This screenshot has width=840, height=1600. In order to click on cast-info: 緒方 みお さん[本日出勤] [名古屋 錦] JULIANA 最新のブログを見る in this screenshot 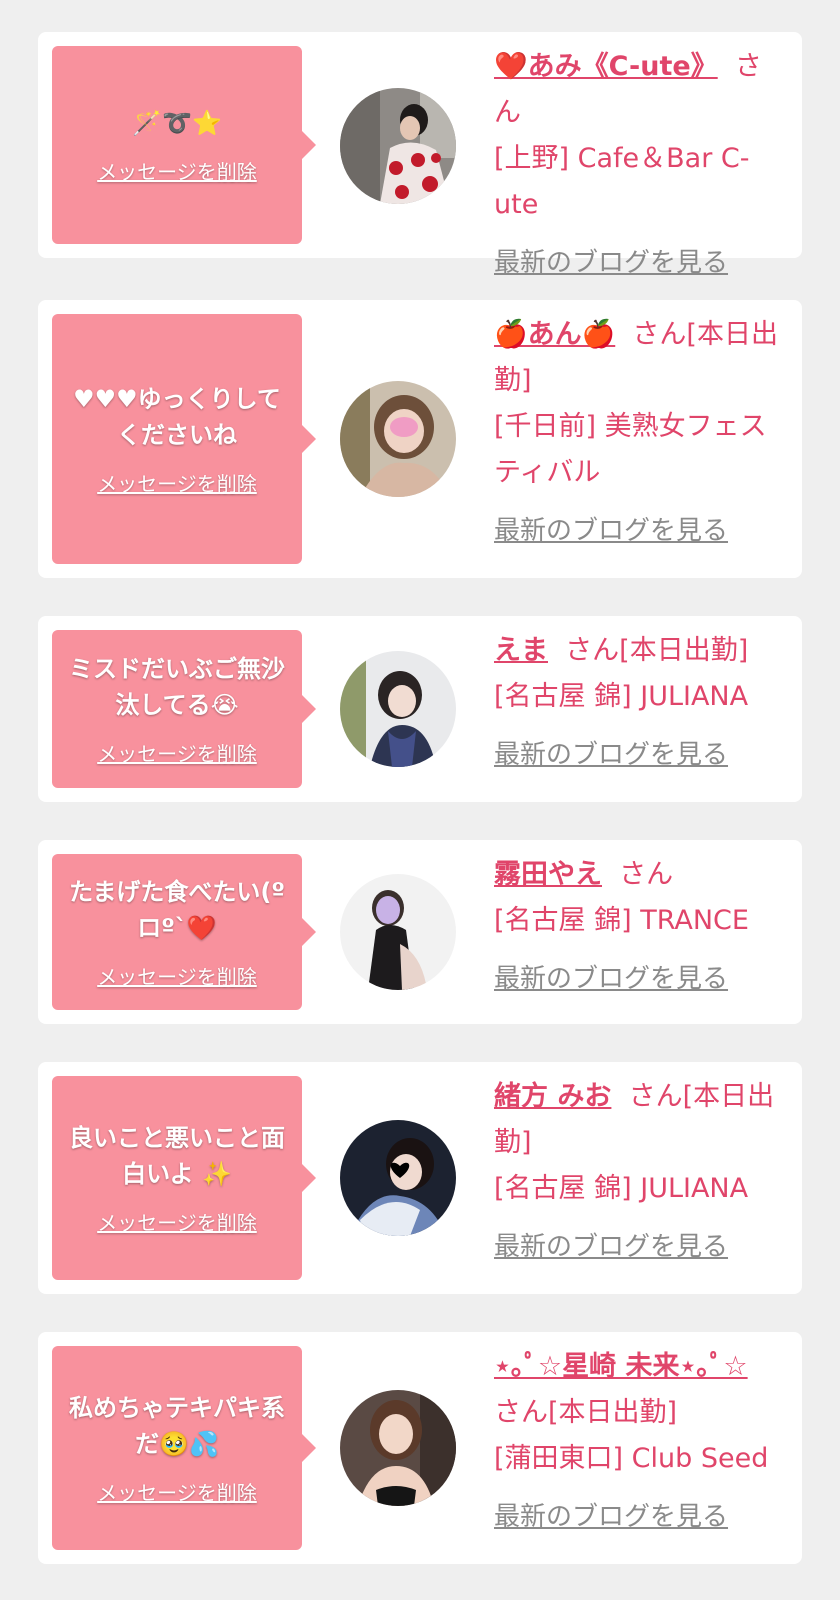, I will do `click(640, 1172)`.